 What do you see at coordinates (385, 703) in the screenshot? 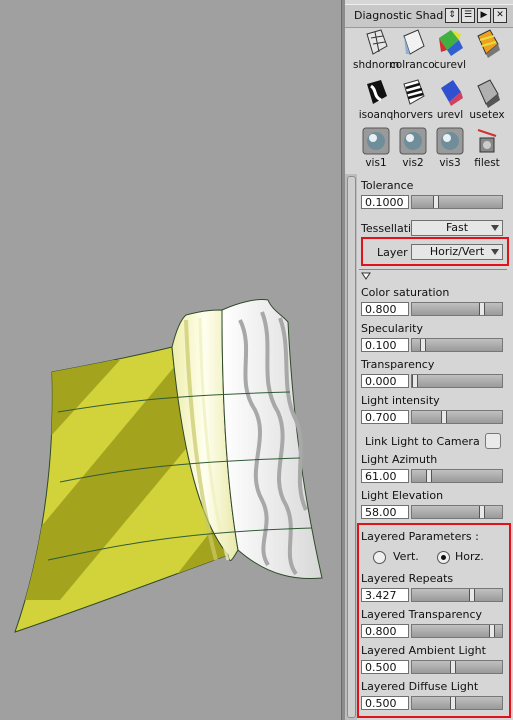
I see `layered-diffuse-field: 0.500` at bounding box center [385, 703].